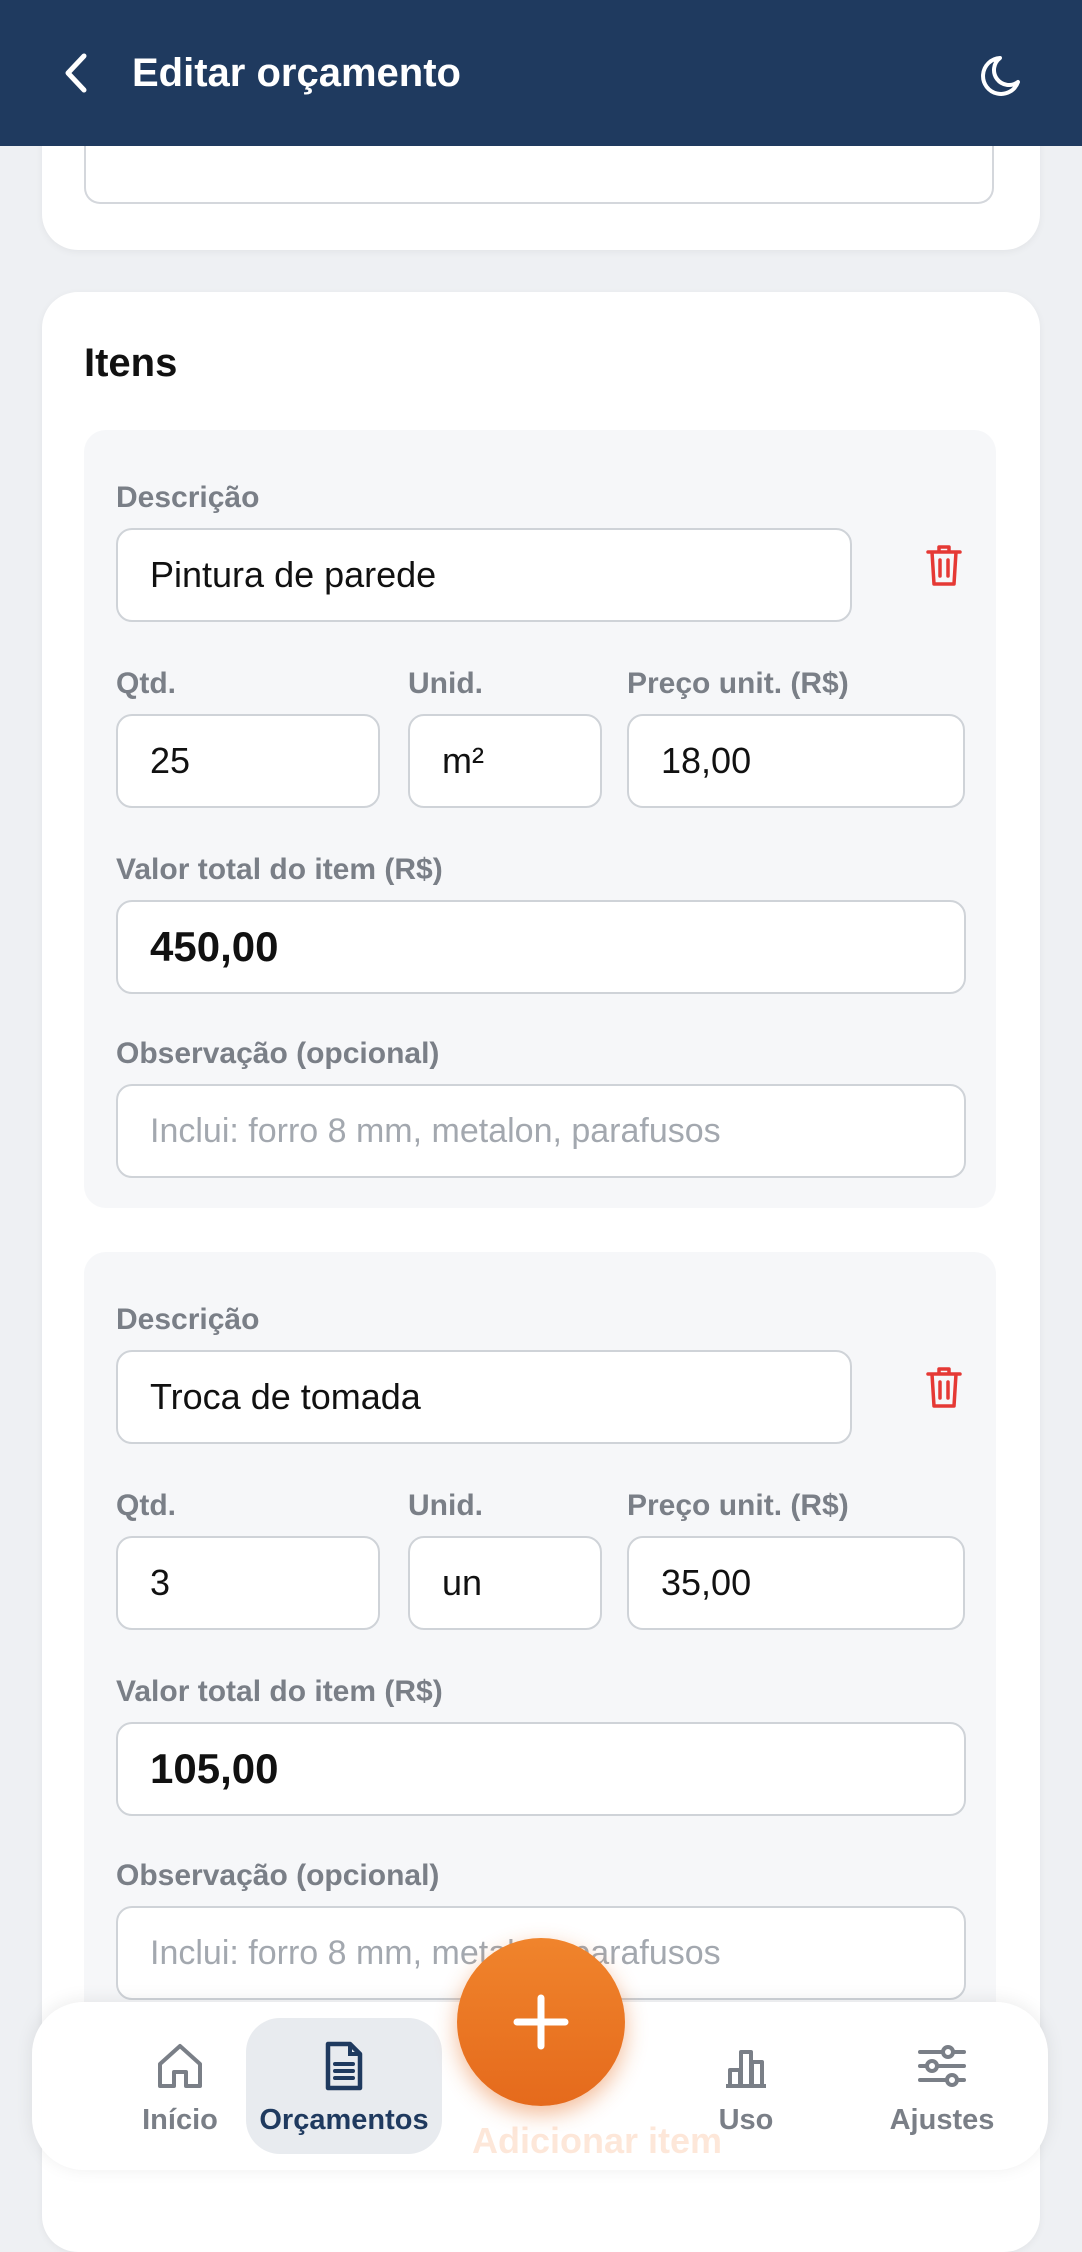 This screenshot has height=2252, width=1082. I want to click on nav-item-orcamentos: Orçamentos, so click(344, 2086).